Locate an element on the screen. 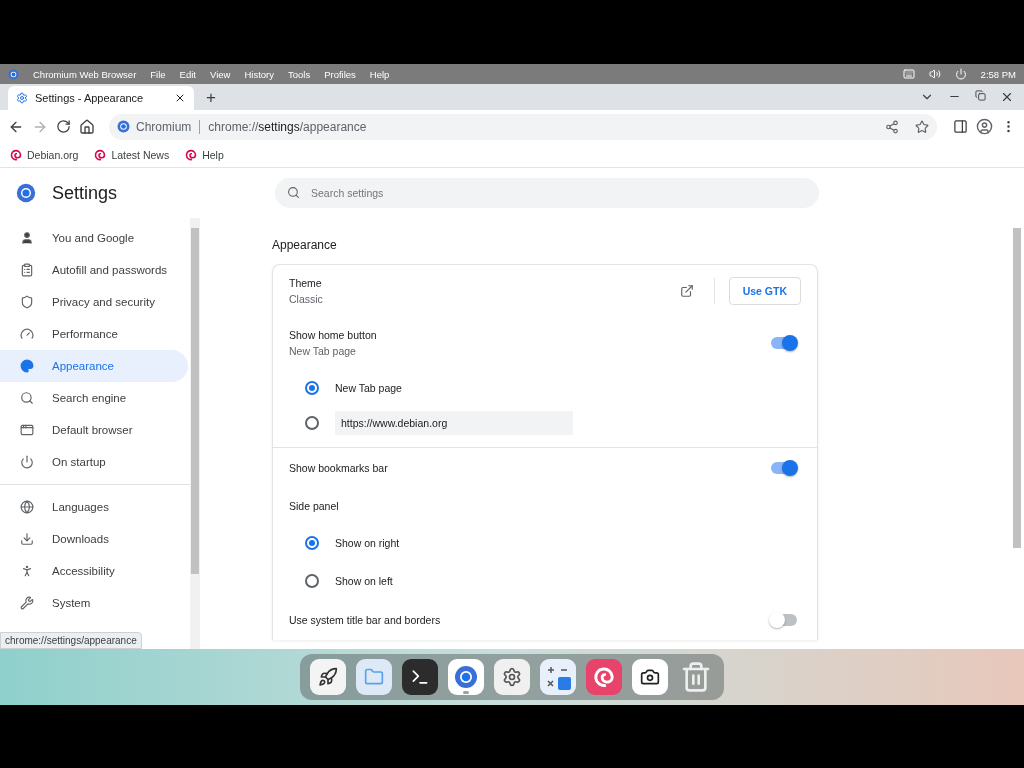 The height and width of the screenshot is (768, 1024). menu-item: Profiles is located at coordinates (340, 74).